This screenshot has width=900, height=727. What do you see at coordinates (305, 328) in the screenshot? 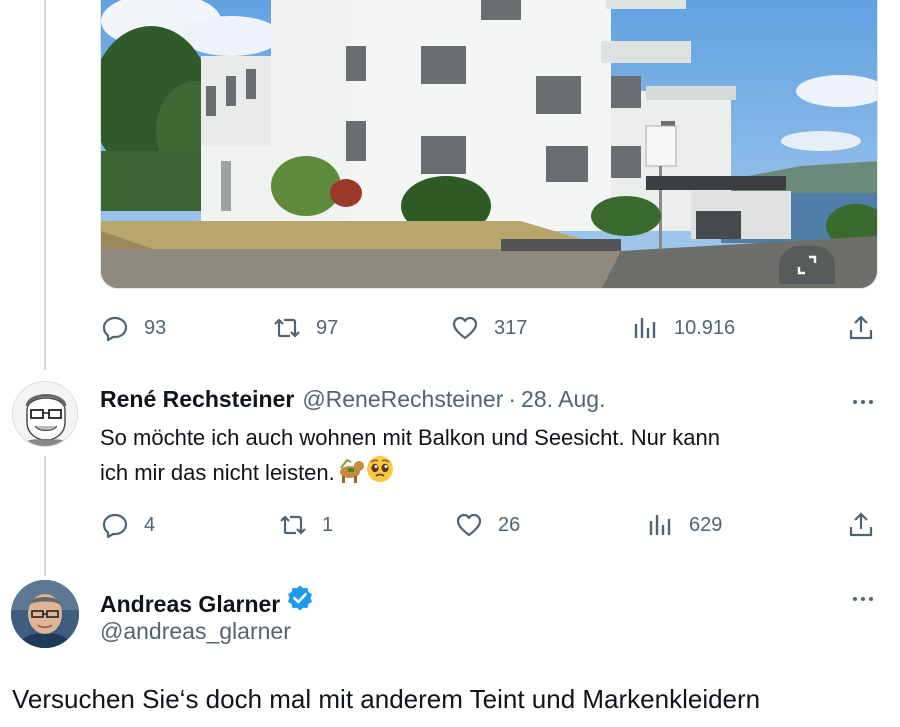
I see `retweet-button: 97` at bounding box center [305, 328].